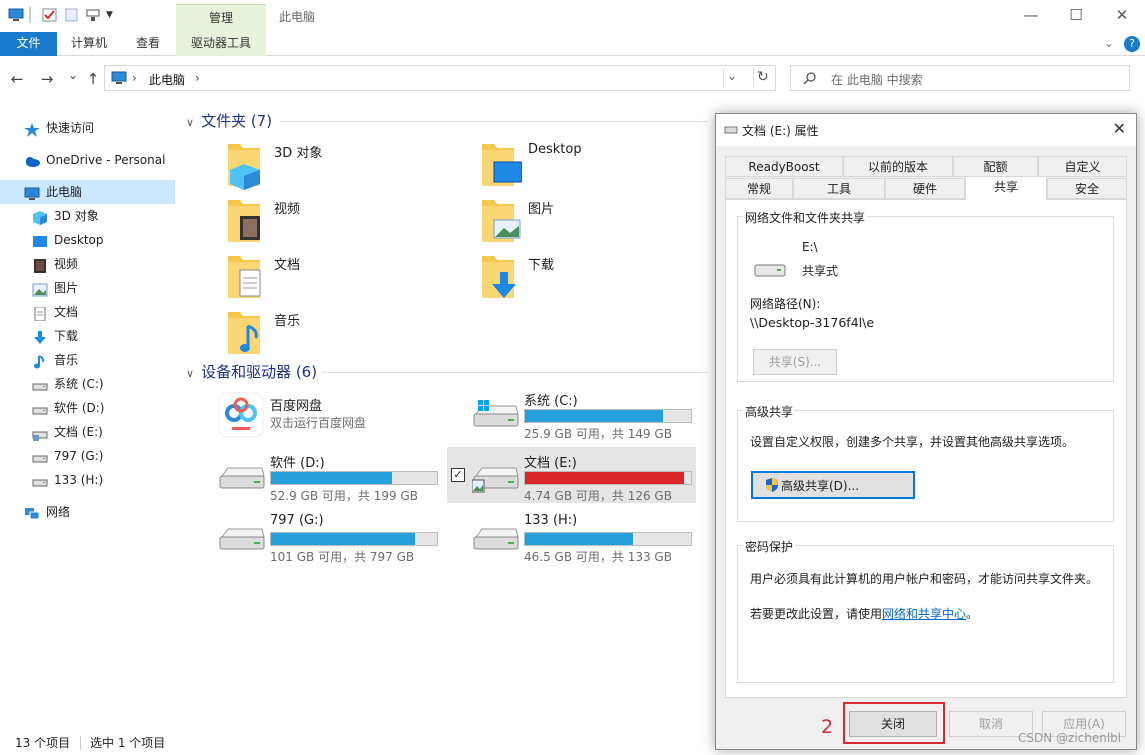  Describe the element at coordinates (1031, 16) in the screenshot. I see `minimize-button: —` at that location.